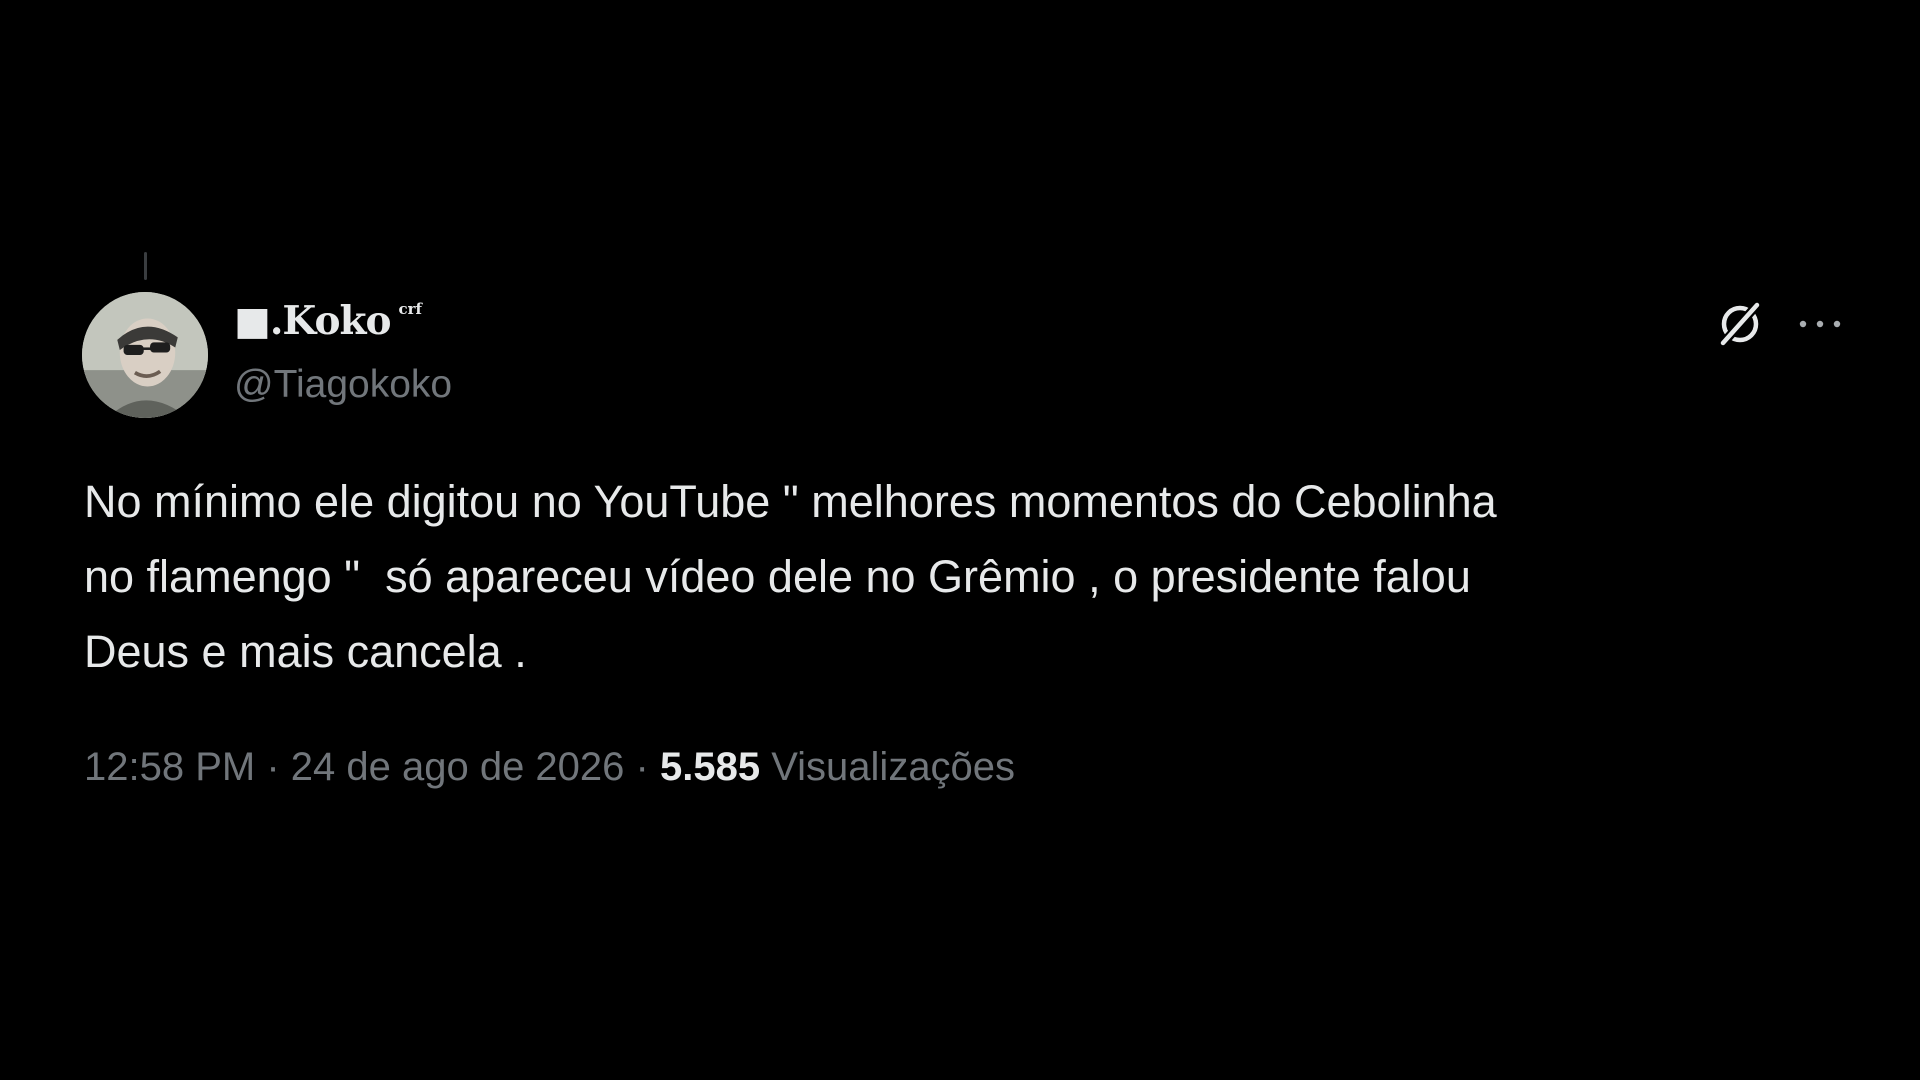  I want to click on thread-connector-line, so click(145, 266).